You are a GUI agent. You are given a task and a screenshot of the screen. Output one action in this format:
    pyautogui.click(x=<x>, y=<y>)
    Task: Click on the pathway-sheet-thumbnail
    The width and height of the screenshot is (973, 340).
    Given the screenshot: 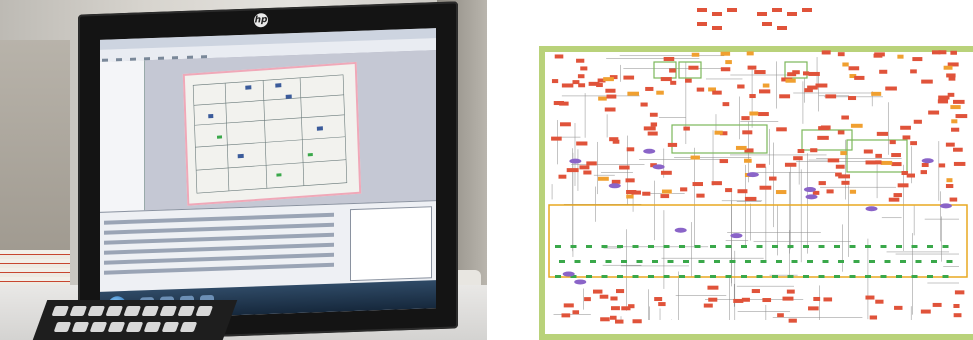 What is the action you would take?
    pyautogui.click(x=272, y=133)
    